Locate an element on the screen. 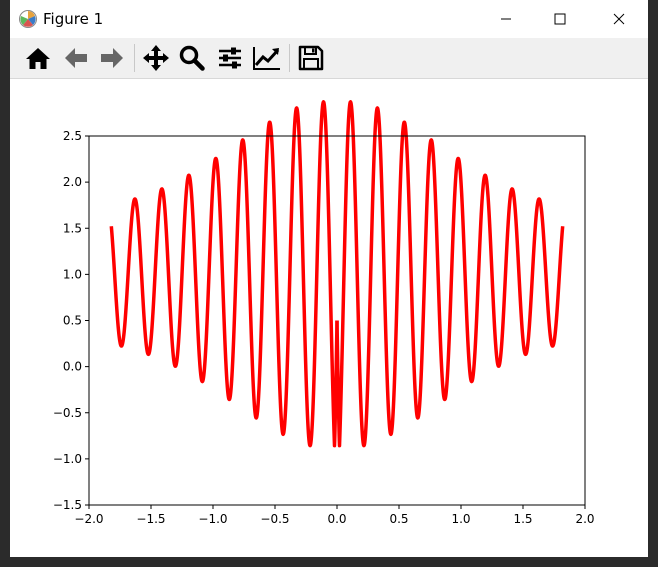 The image size is (658, 567). back-button is located at coordinates (76, 58).